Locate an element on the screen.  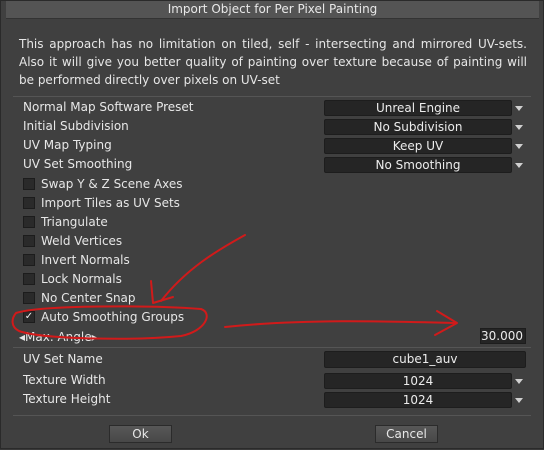
uv-map-typing-value: Keep UV is located at coordinates (418, 146).